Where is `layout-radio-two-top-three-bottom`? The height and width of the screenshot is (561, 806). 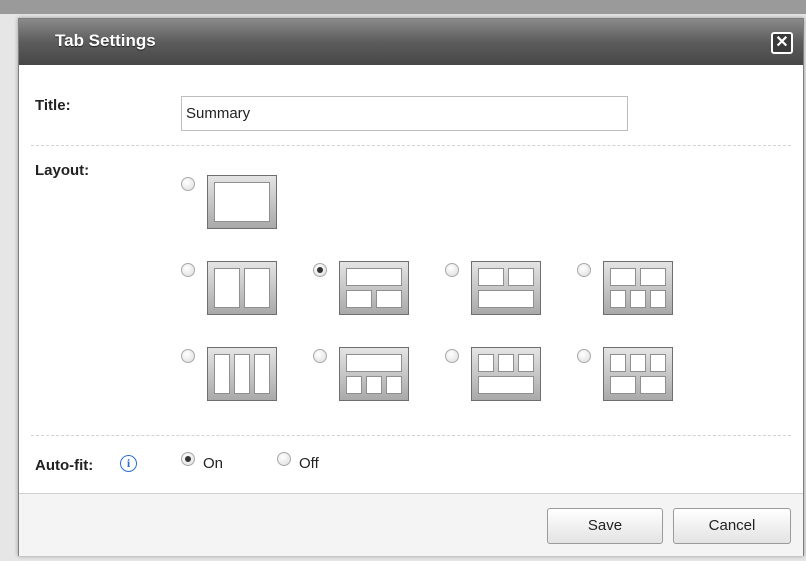 layout-radio-two-top-three-bottom is located at coordinates (584, 270).